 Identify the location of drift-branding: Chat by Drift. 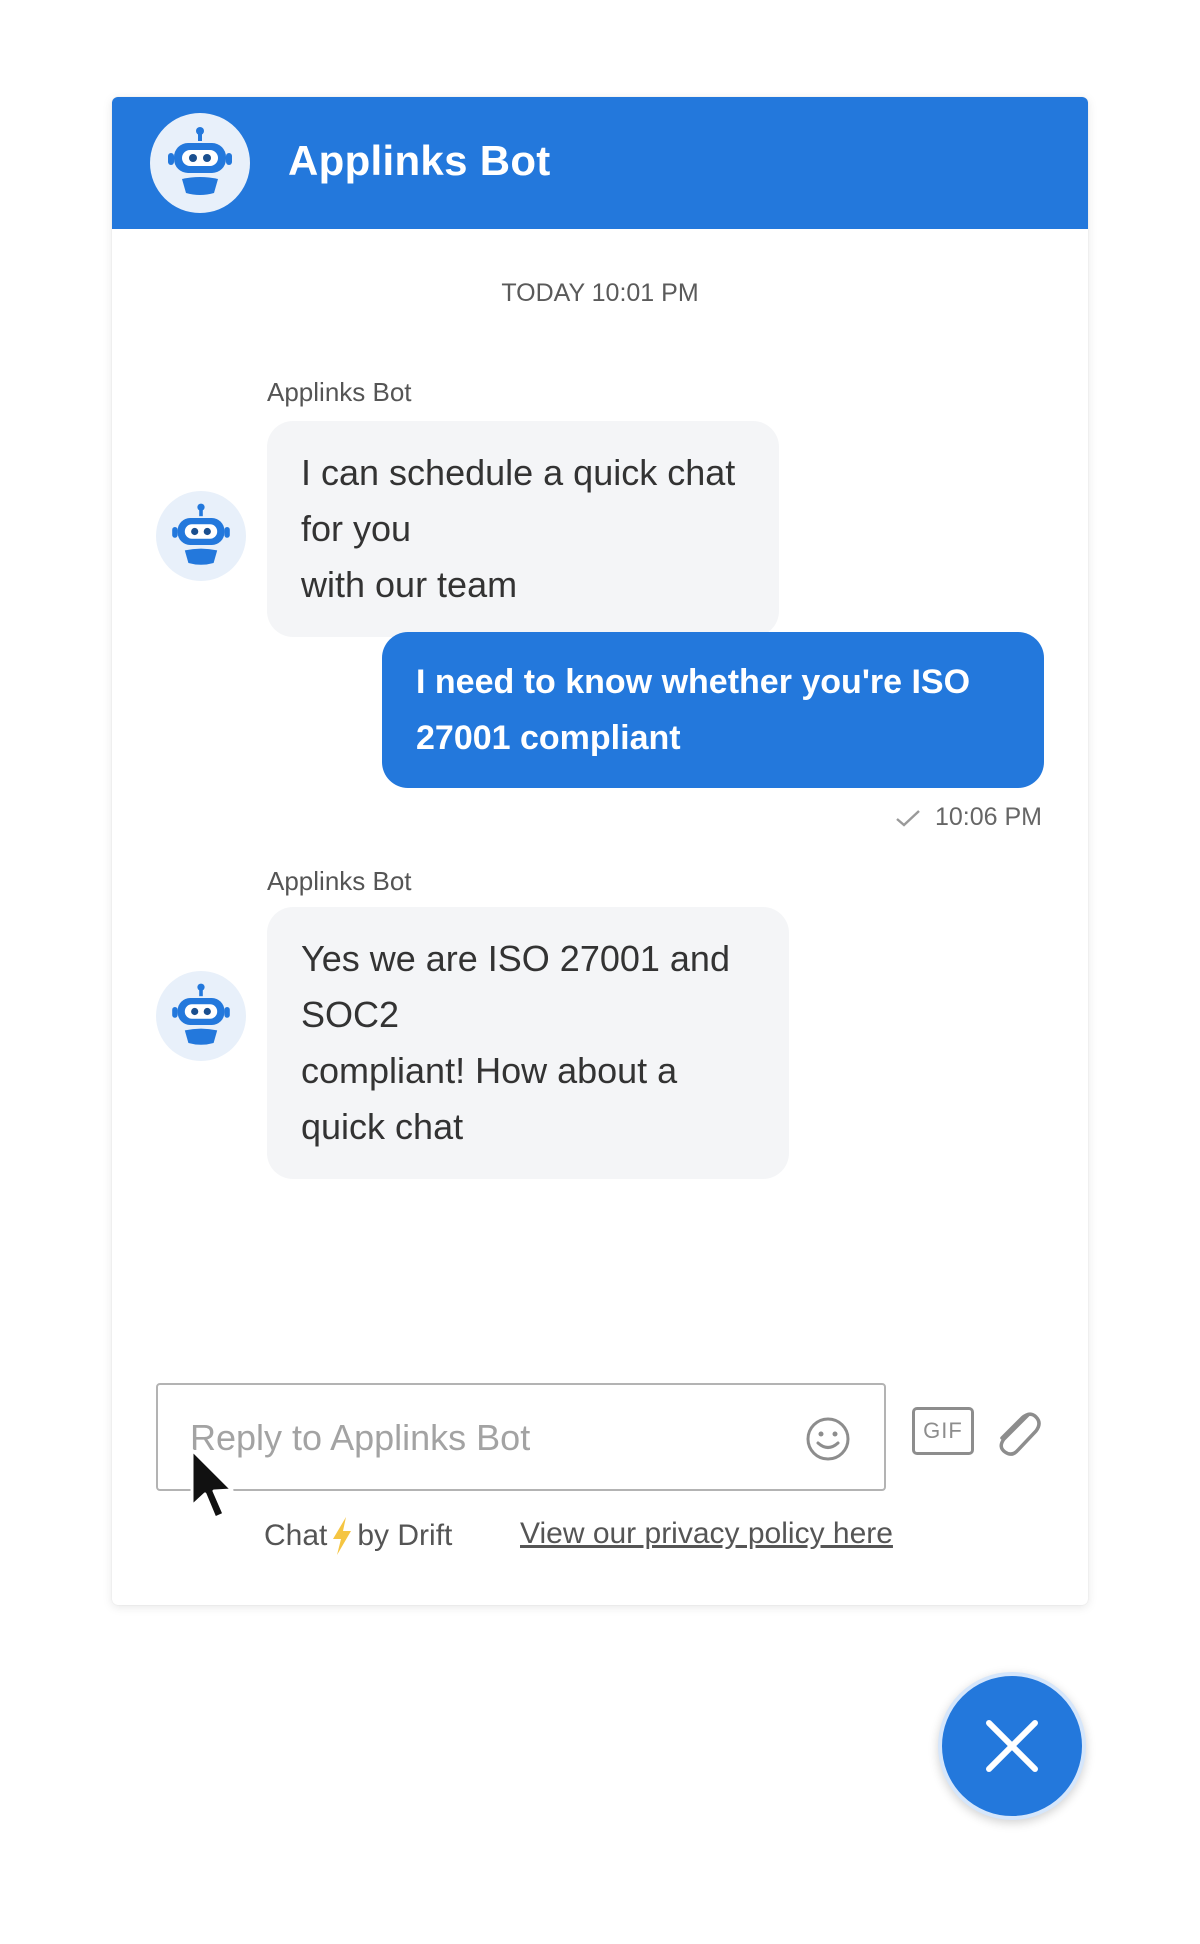
(358, 1536).